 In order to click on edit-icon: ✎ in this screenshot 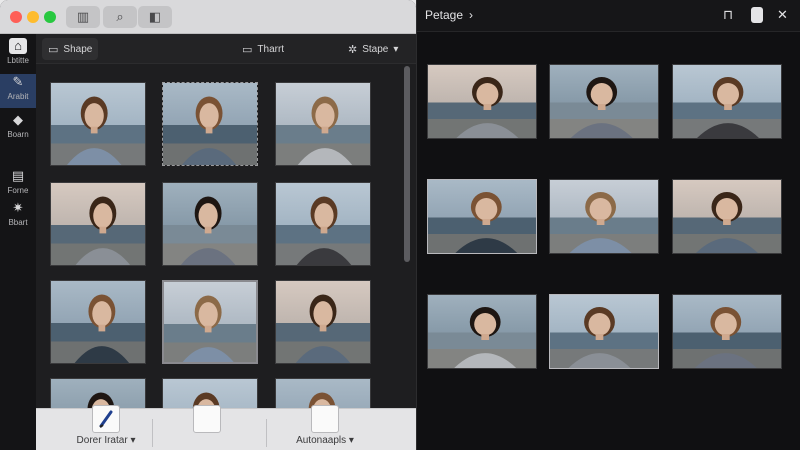, I will do `click(18, 81)`.